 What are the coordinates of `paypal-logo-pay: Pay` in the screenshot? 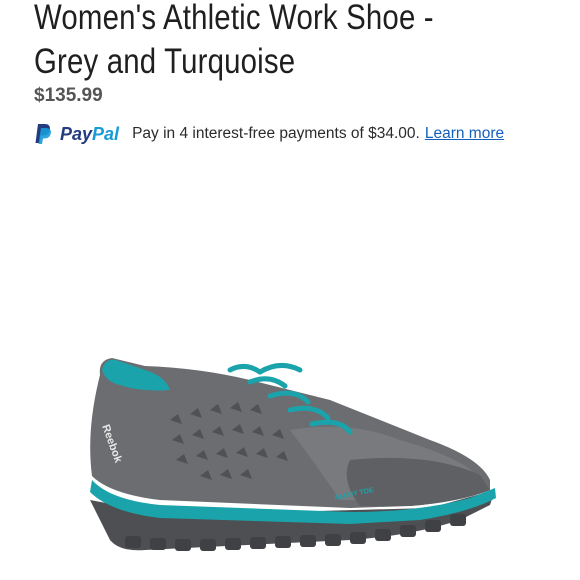 It's located at (76, 133).